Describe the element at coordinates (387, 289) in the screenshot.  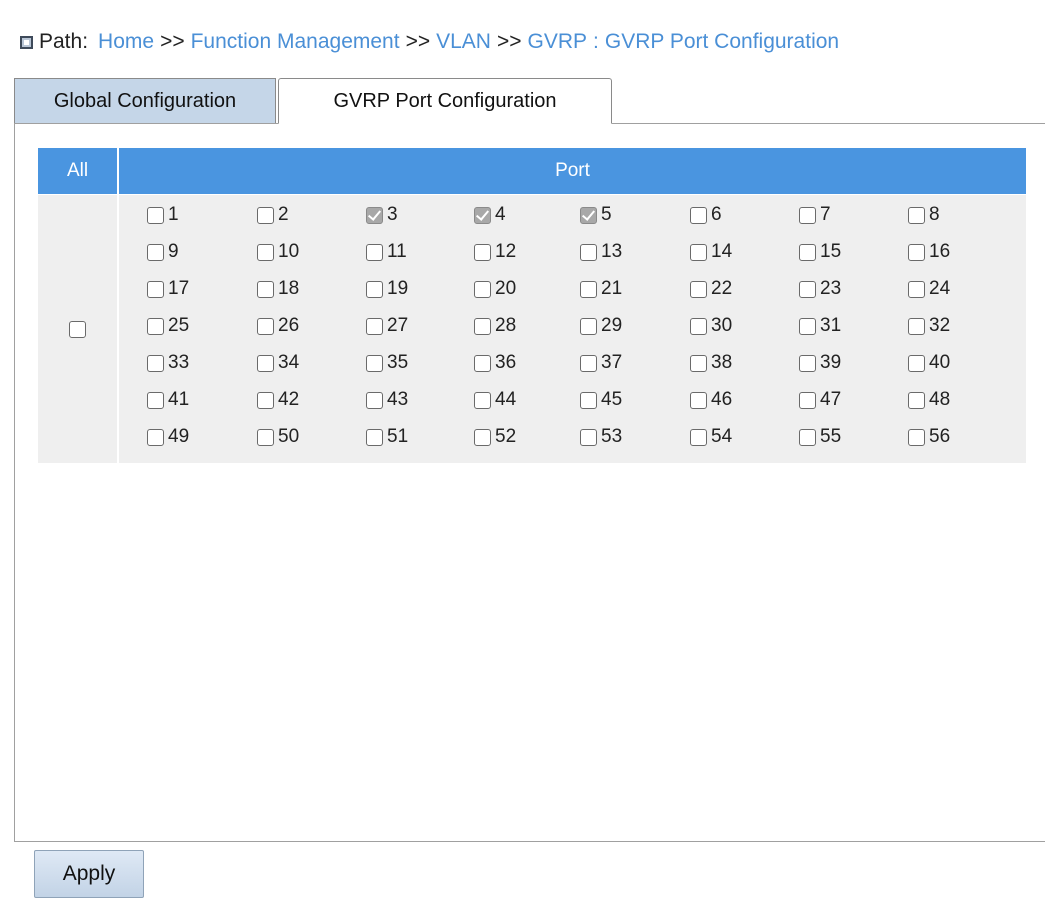
I see `port-option: 19` at that location.